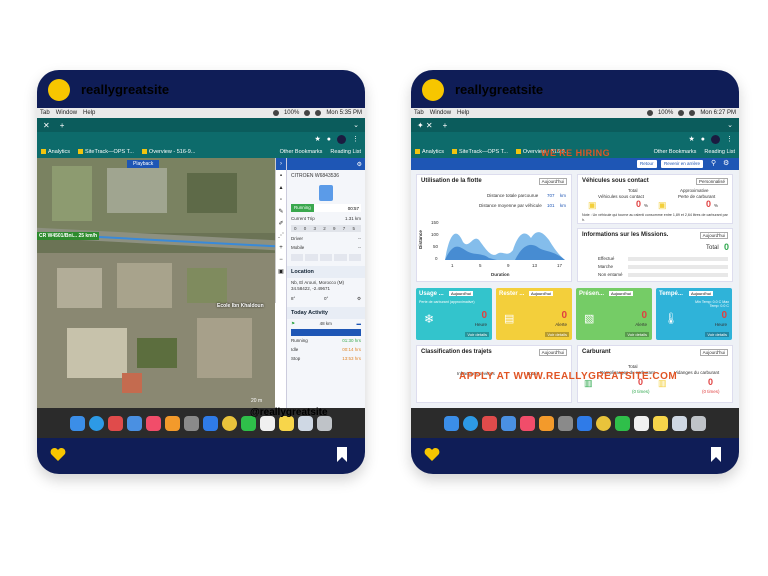 The width and height of the screenshot is (768, 576). I want to click on undo-button: Revenir en arrière, so click(682, 164).